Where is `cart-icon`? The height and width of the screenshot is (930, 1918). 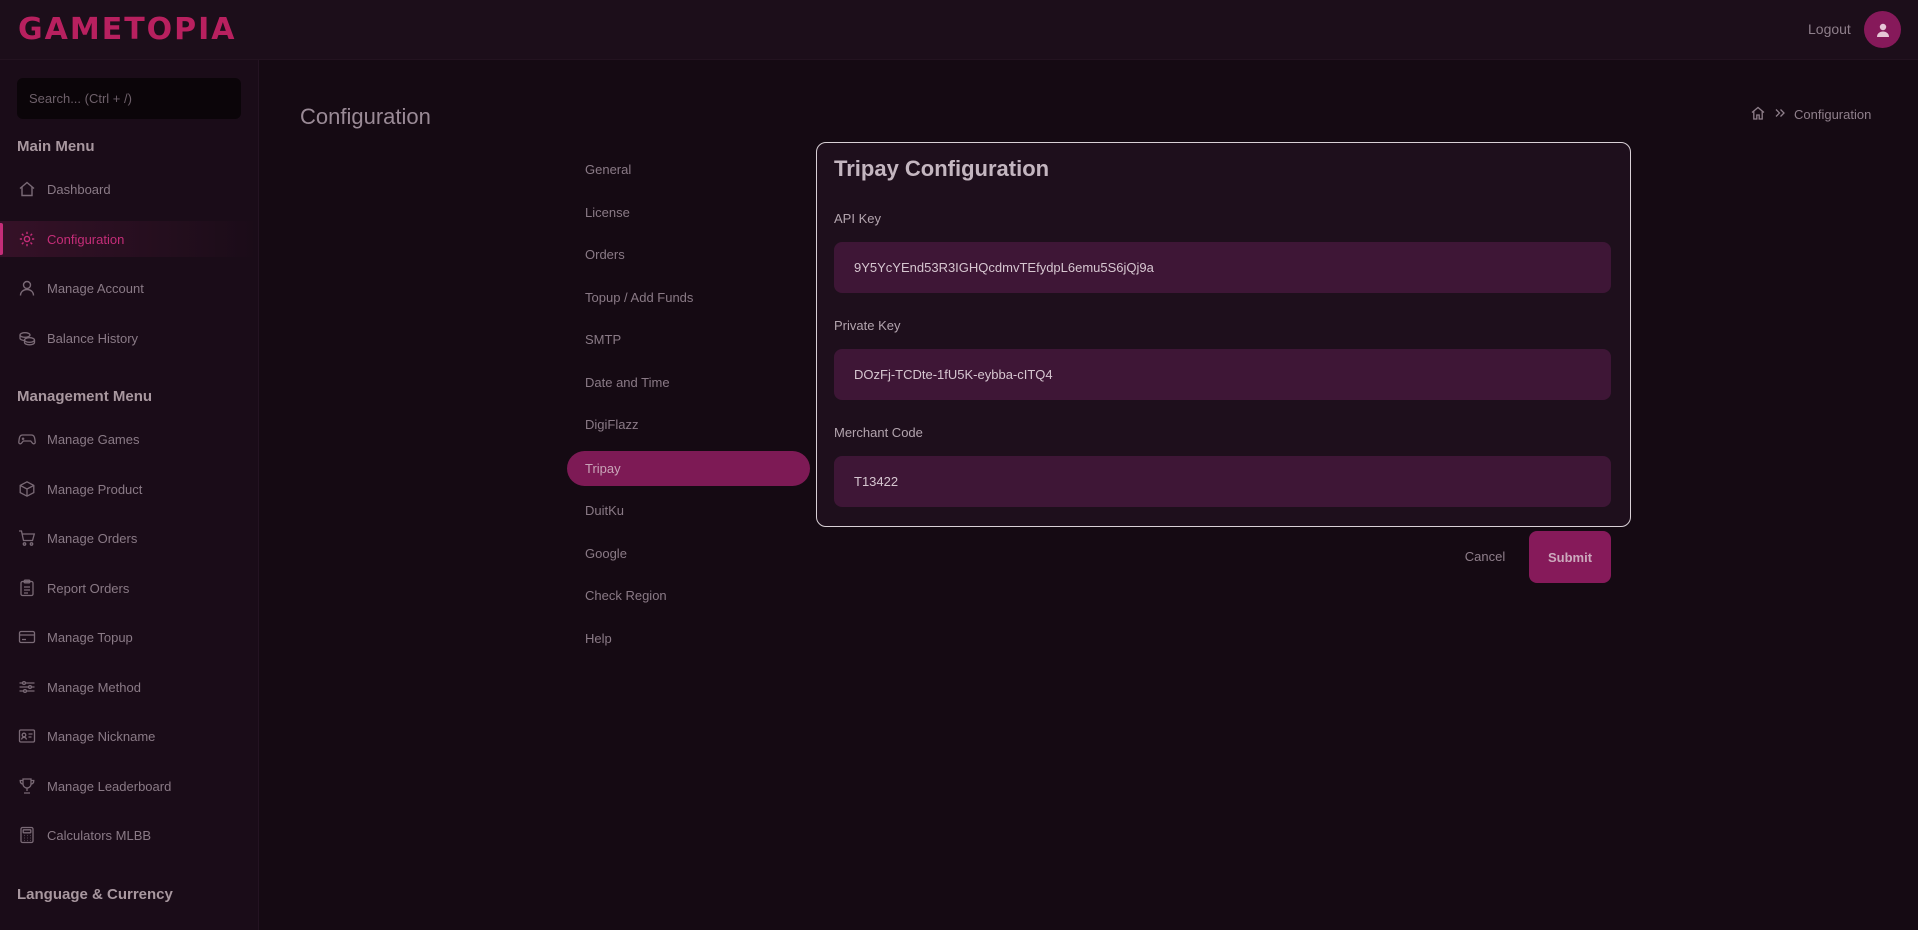
cart-icon is located at coordinates (27, 538).